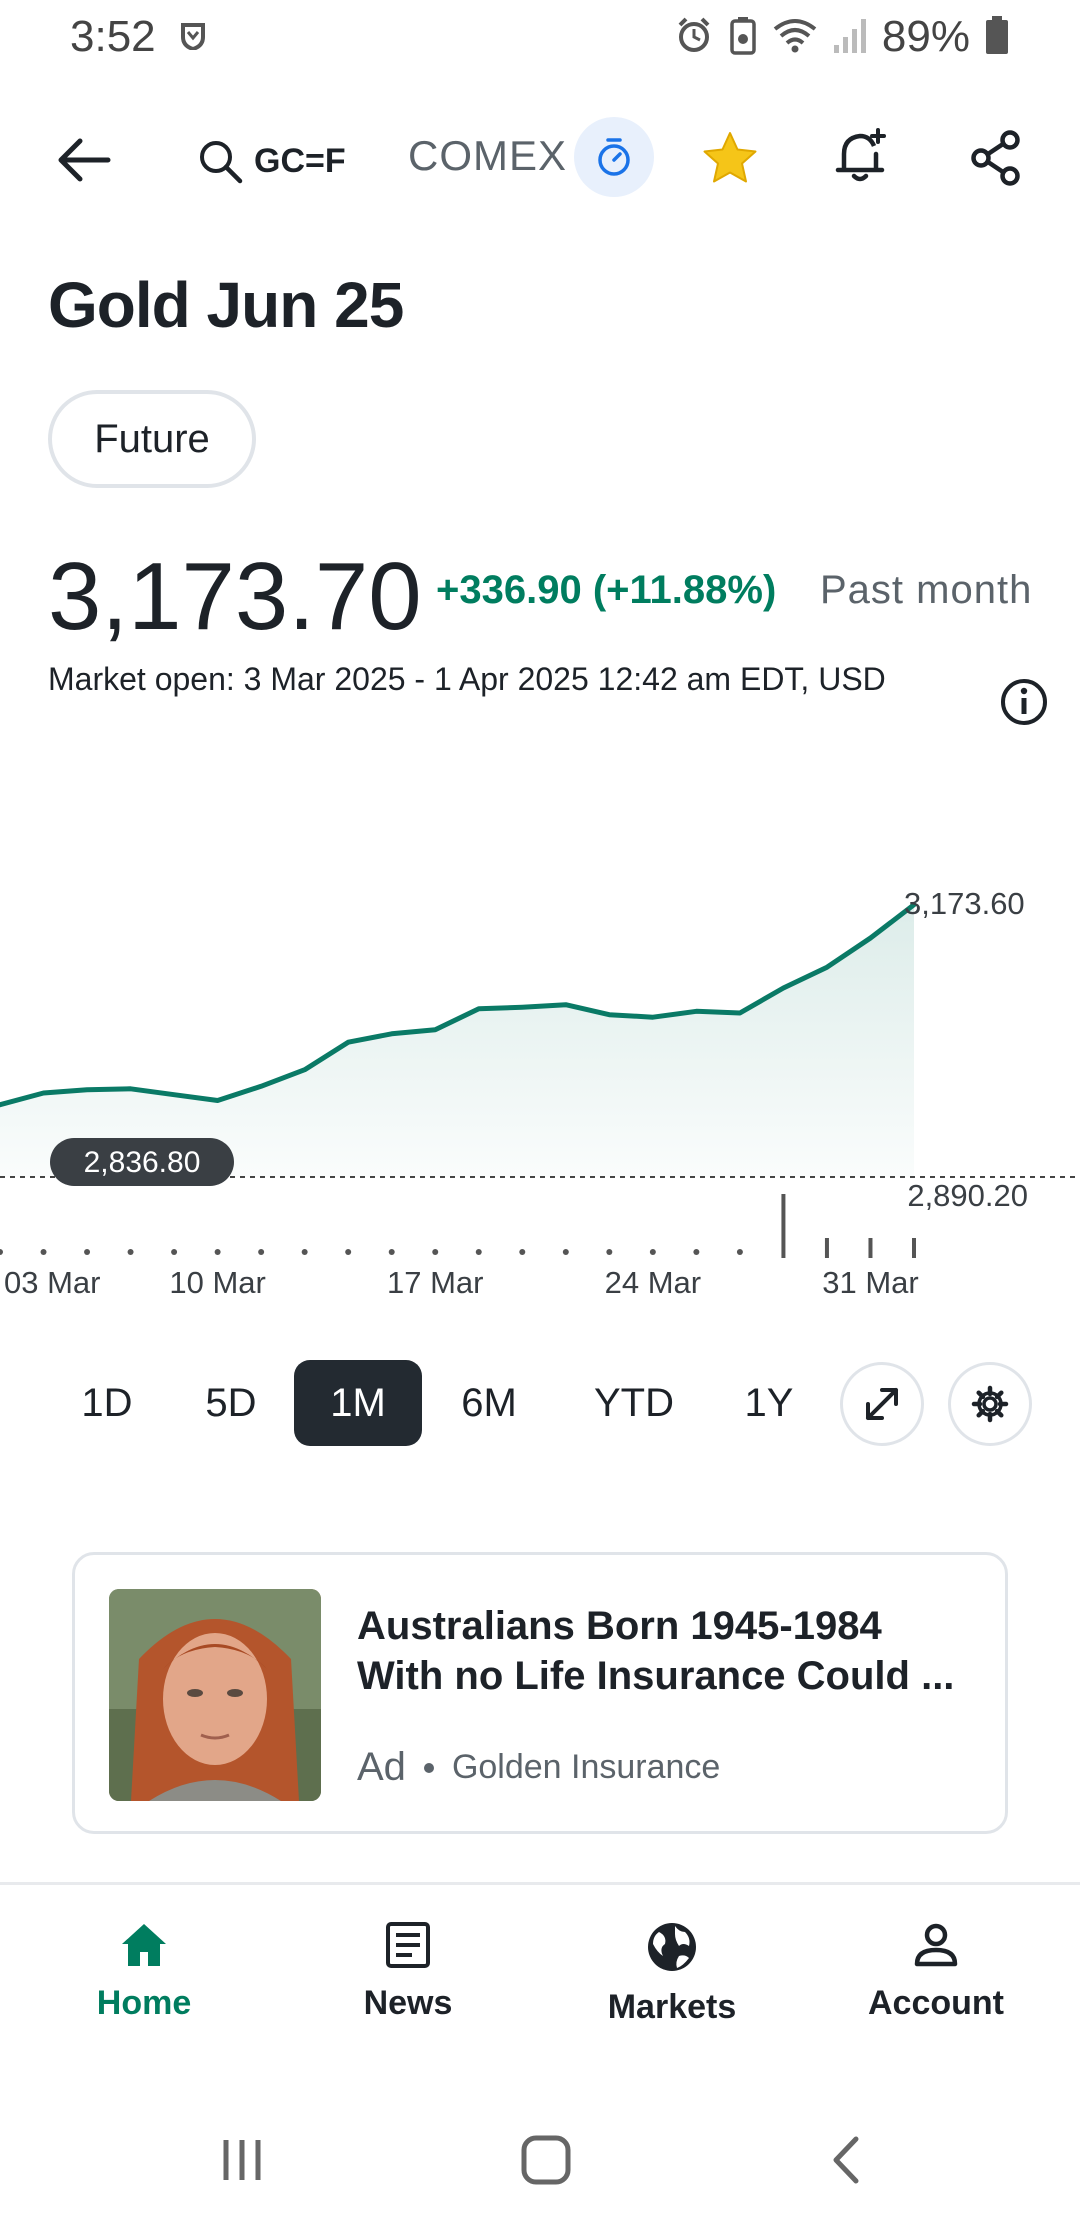  Describe the element at coordinates (152, 439) in the screenshot. I see `asset-type-chip: Future` at that location.